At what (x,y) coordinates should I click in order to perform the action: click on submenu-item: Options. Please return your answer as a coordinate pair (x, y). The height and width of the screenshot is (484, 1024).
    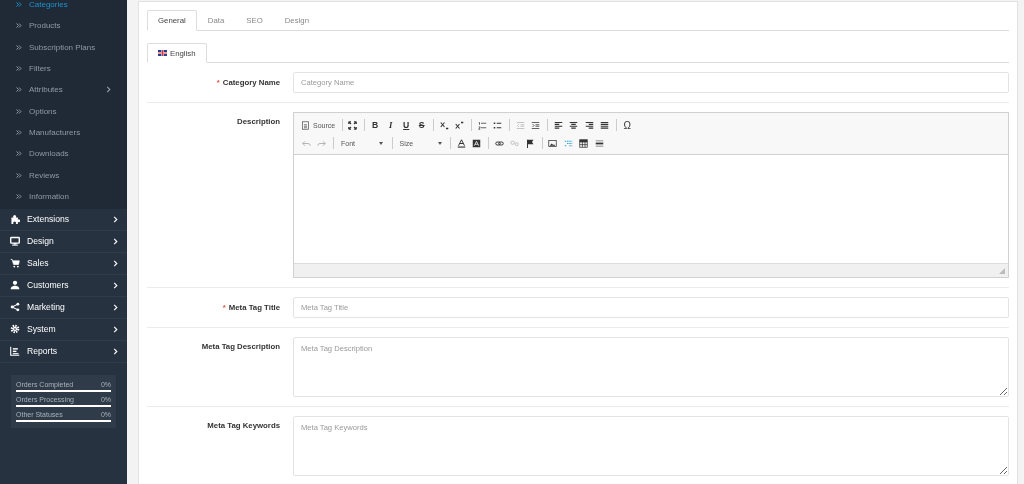
    Looking at the image, I should click on (63, 111).